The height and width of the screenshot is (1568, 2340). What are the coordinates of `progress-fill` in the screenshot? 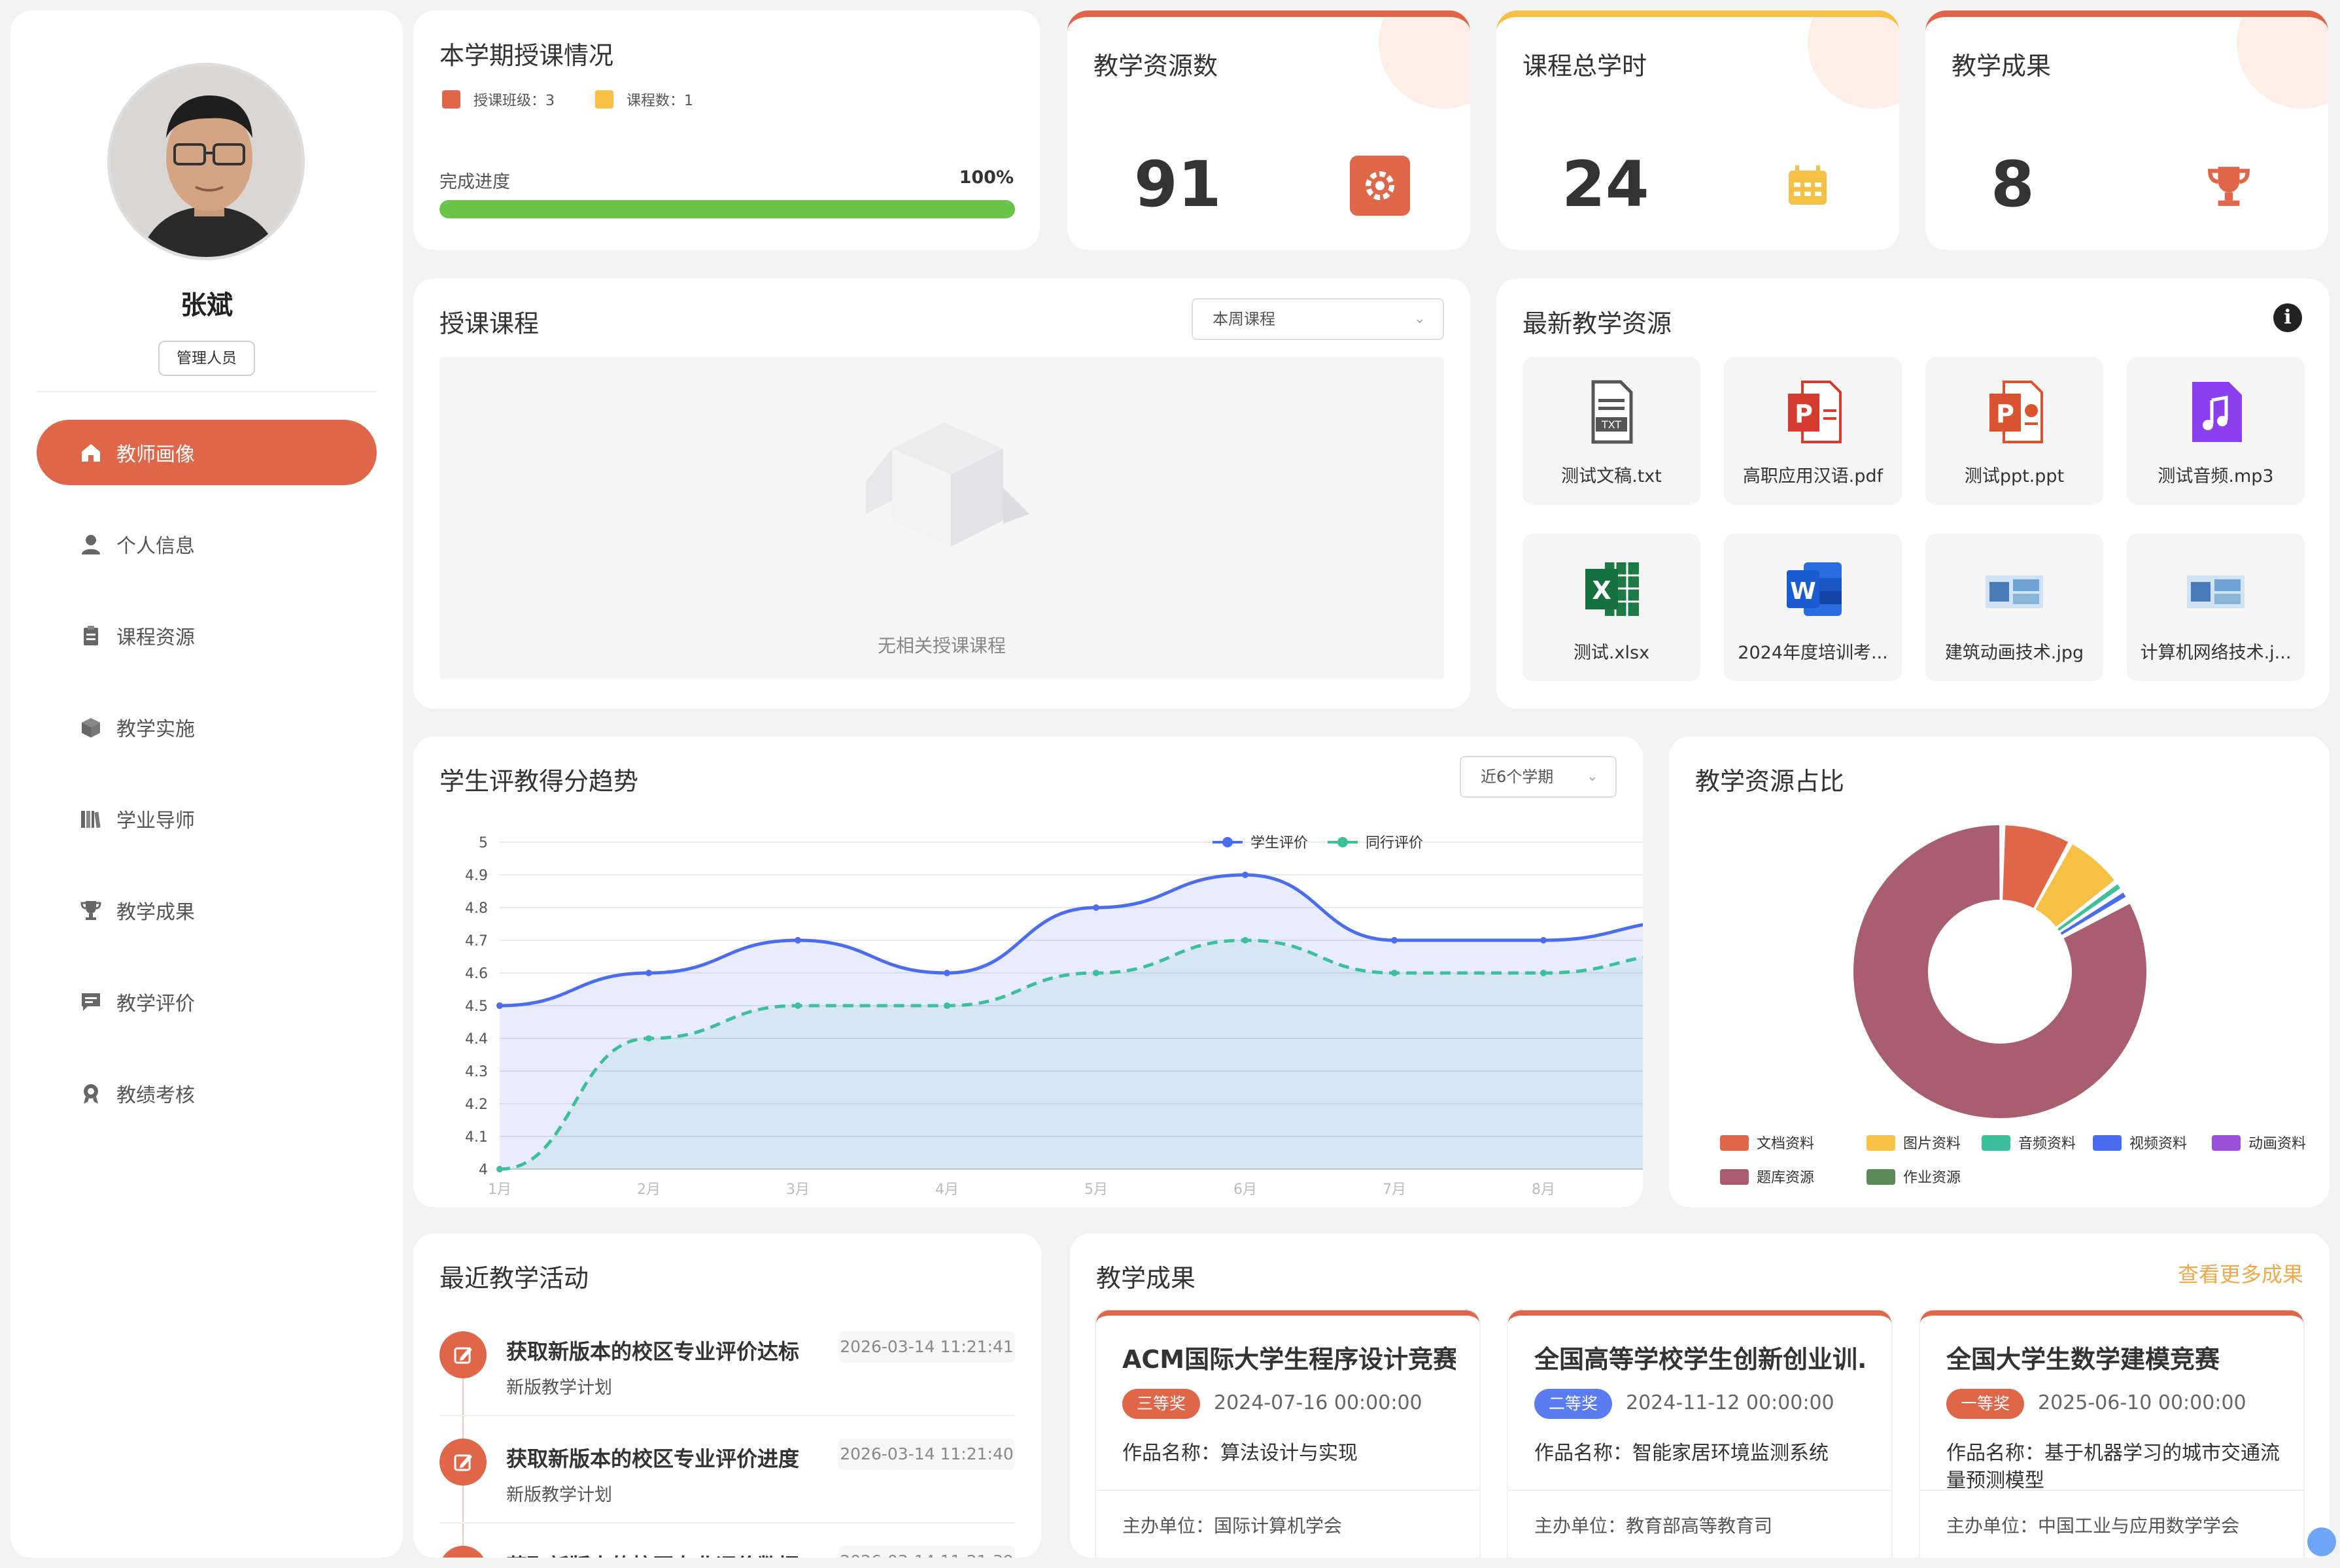 It's located at (727, 209).